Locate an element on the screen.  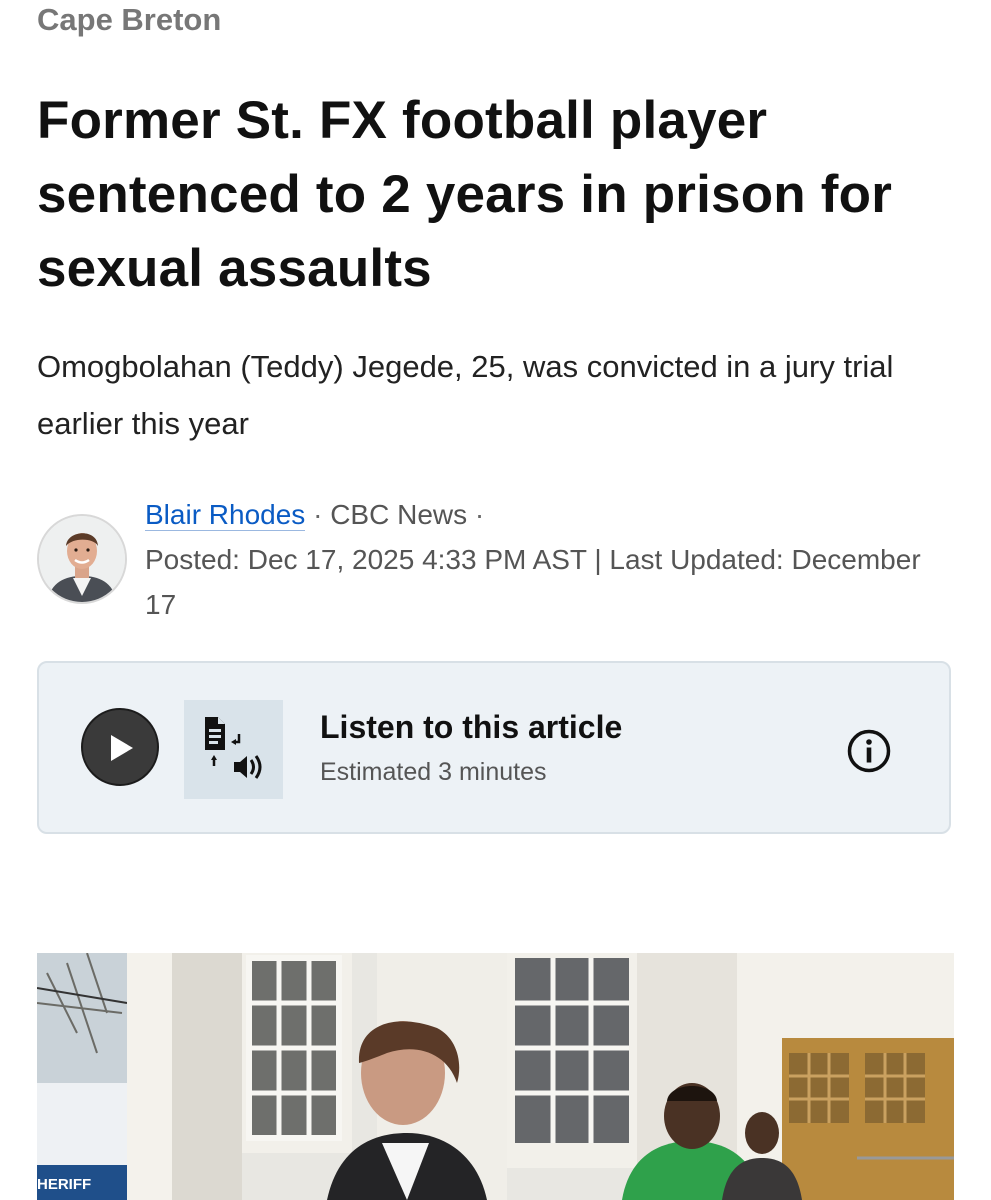
vehicle-text: HERIFF is located at coordinates (64, 1184).